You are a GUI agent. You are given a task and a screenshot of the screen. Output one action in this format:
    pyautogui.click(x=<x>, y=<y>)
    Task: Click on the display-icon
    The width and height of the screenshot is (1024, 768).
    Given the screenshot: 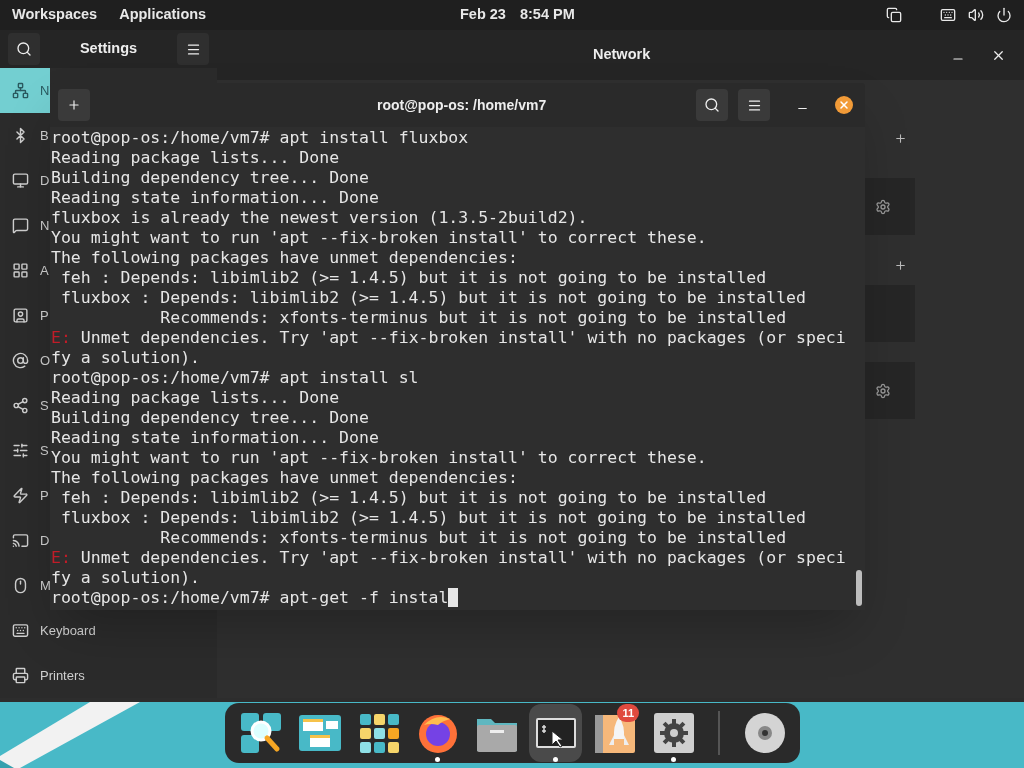 What is the action you would take?
    pyautogui.click(x=894, y=15)
    